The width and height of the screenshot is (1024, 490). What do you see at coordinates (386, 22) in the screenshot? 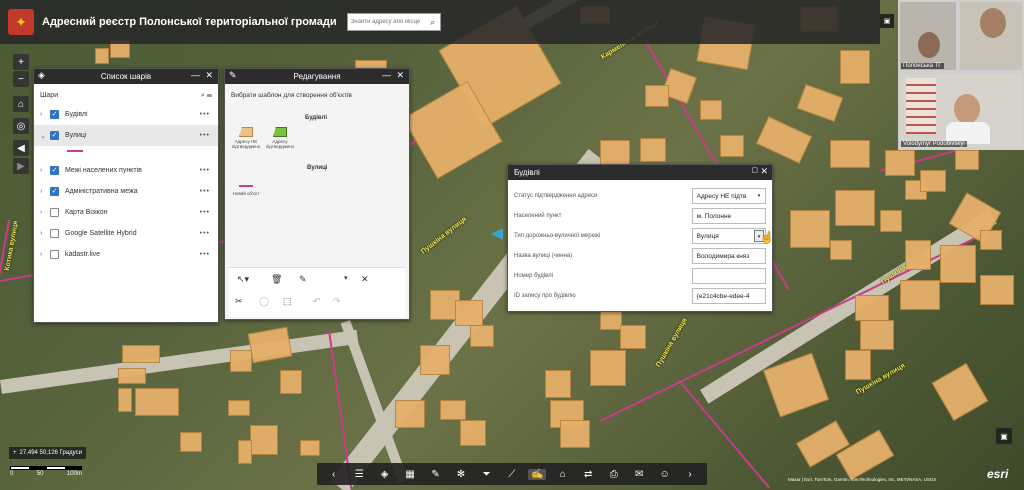
I see `search-input` at bounding box center [386, 22].